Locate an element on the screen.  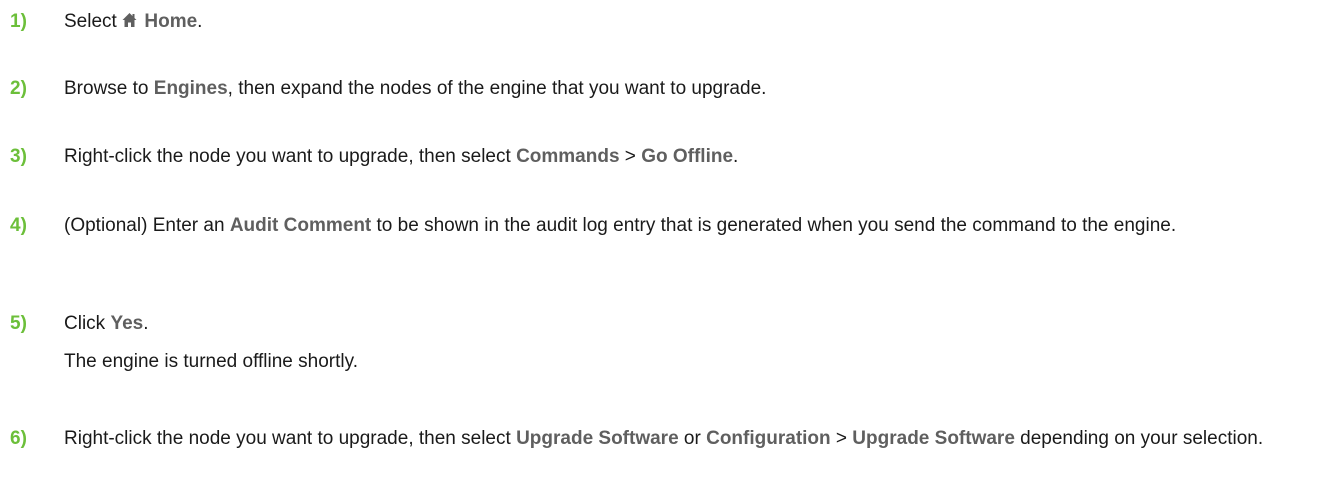
ui-term-commands: Commands is located at coordinates (568, 156).